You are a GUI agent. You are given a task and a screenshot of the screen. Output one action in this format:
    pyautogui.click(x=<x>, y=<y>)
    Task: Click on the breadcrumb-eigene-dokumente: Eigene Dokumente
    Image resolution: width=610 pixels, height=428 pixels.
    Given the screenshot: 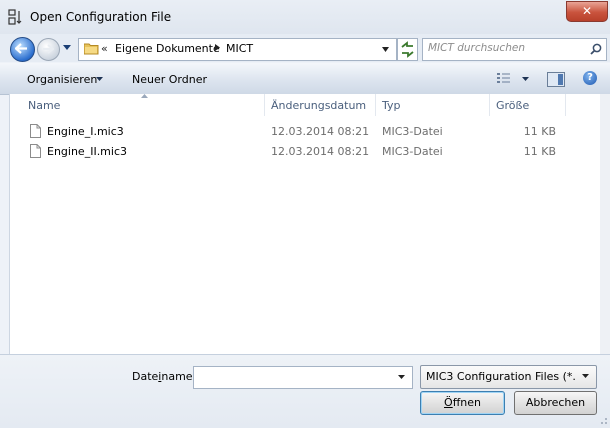 What is the action you would take?
    pyautogui.click(x=167, y=48)
    